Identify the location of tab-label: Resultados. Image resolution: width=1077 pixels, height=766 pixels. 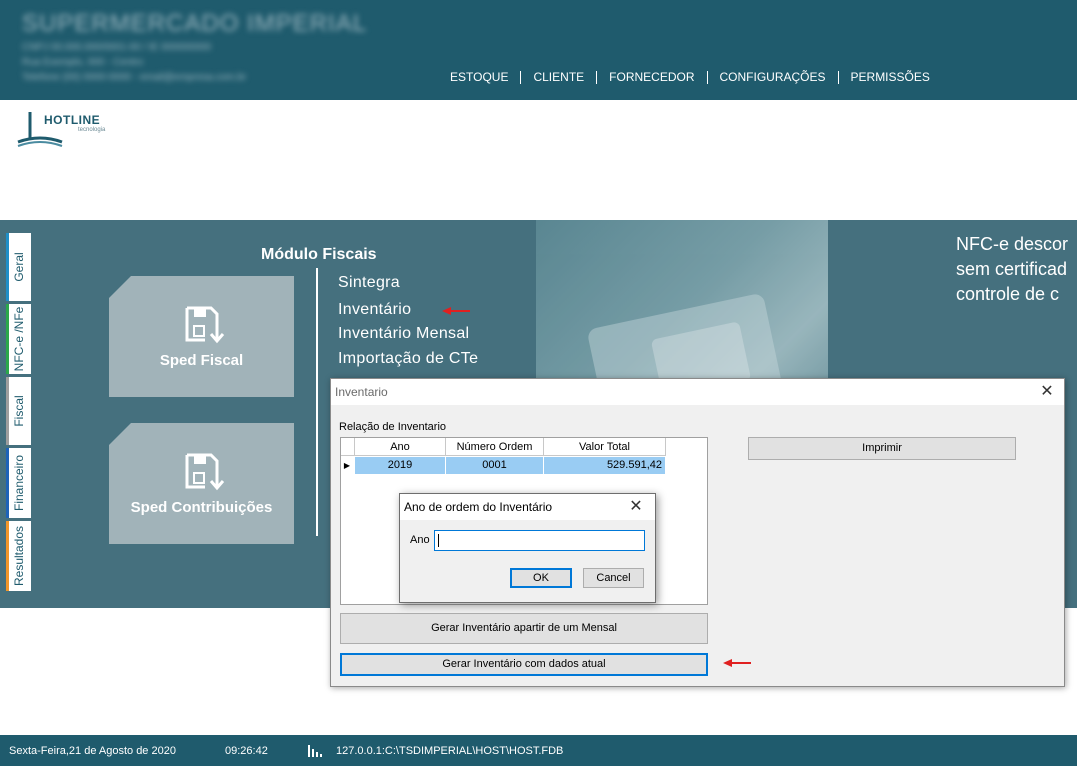
(18, 556).